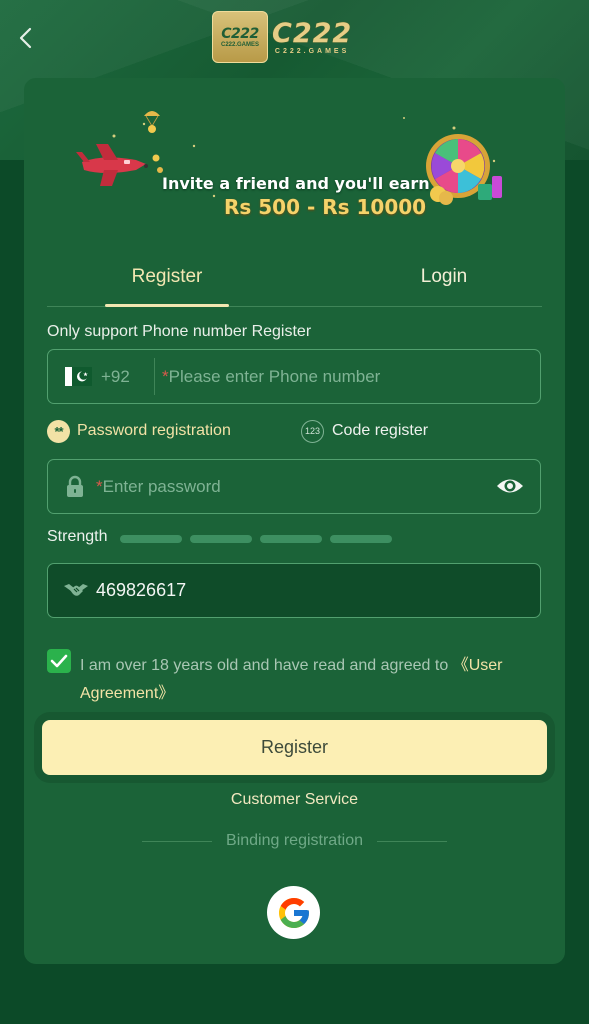 The width and height of the screenshot is (589, 1024). I want to click on password-input: * Enter password, so click(158, 486).